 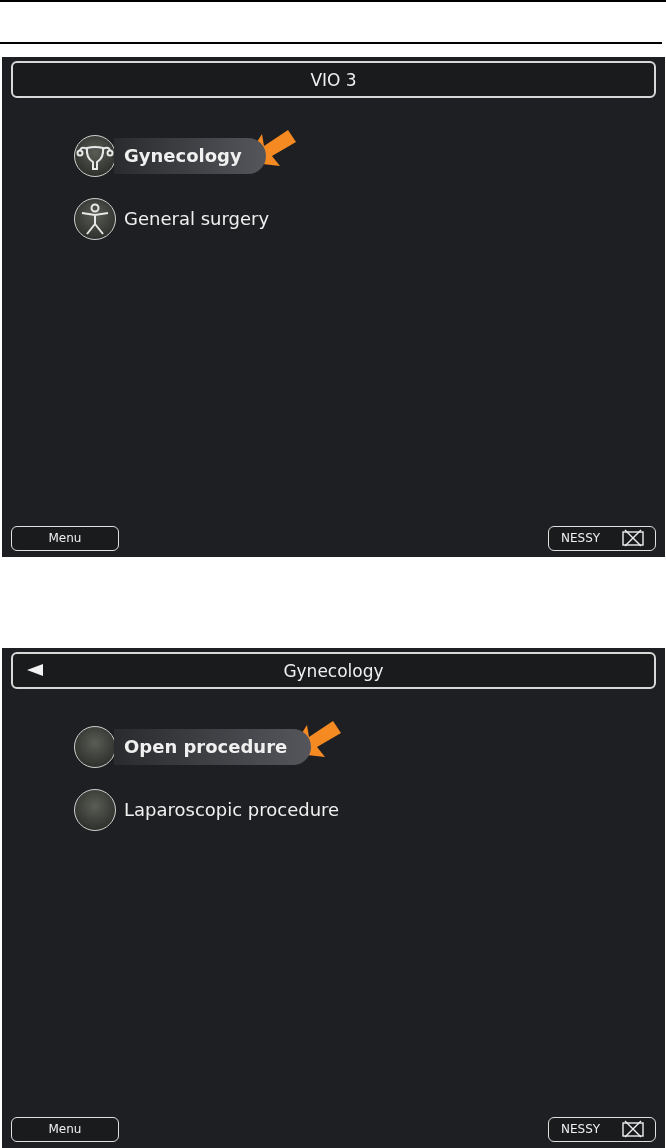 What do you see at coordinates (333, 79) in the screenshot?
I see `screen-title: VIO 3` at bounding box center [333, 79].